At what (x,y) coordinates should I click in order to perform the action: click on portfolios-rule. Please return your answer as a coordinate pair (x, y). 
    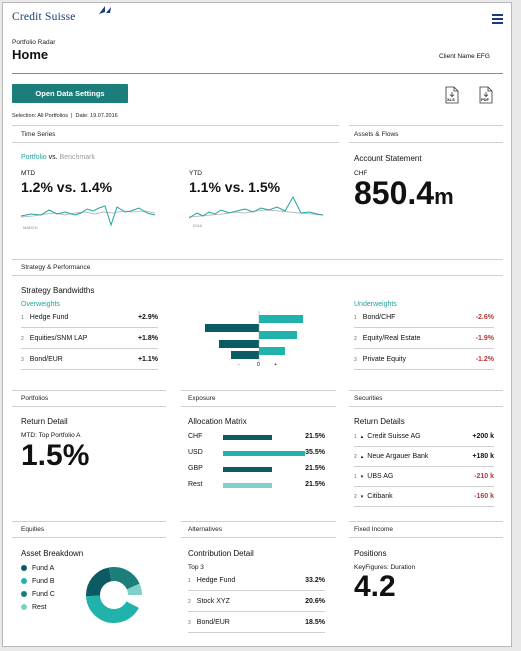
    Looking at the image, I should click on (89, 390).